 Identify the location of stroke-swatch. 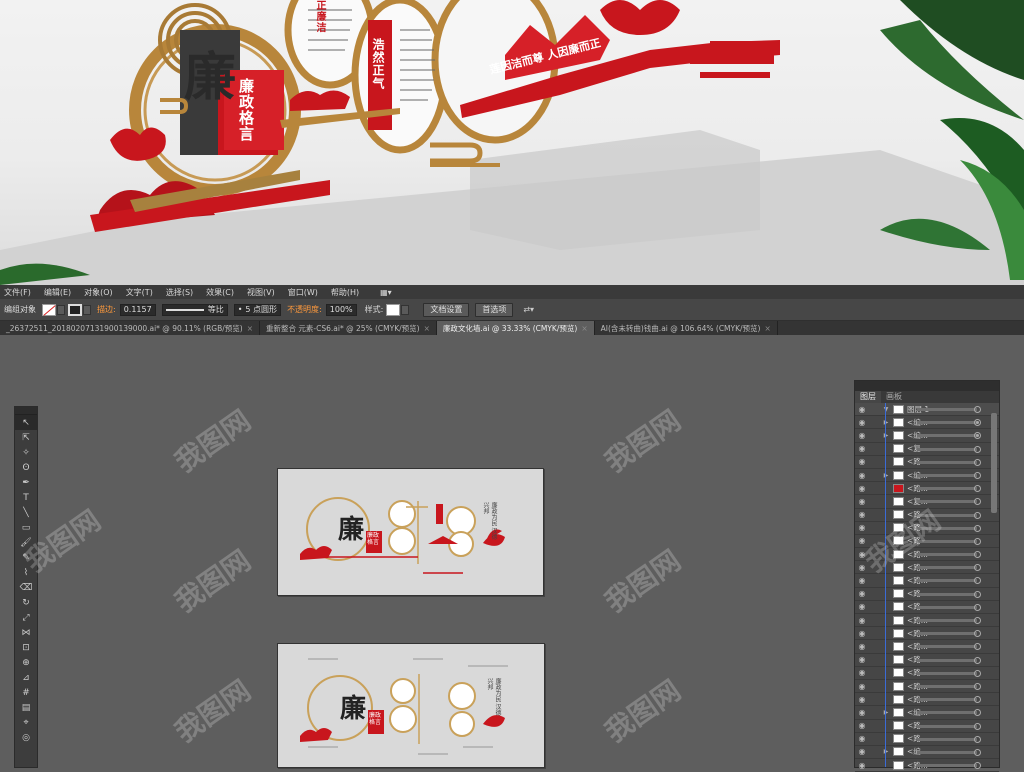
(75, 309).